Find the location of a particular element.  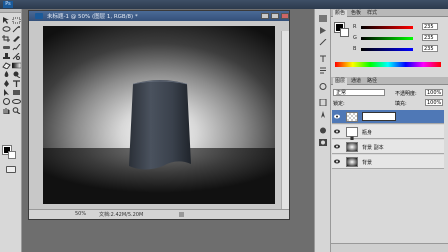

type-tool-icon is located at coordinates (16, 83).